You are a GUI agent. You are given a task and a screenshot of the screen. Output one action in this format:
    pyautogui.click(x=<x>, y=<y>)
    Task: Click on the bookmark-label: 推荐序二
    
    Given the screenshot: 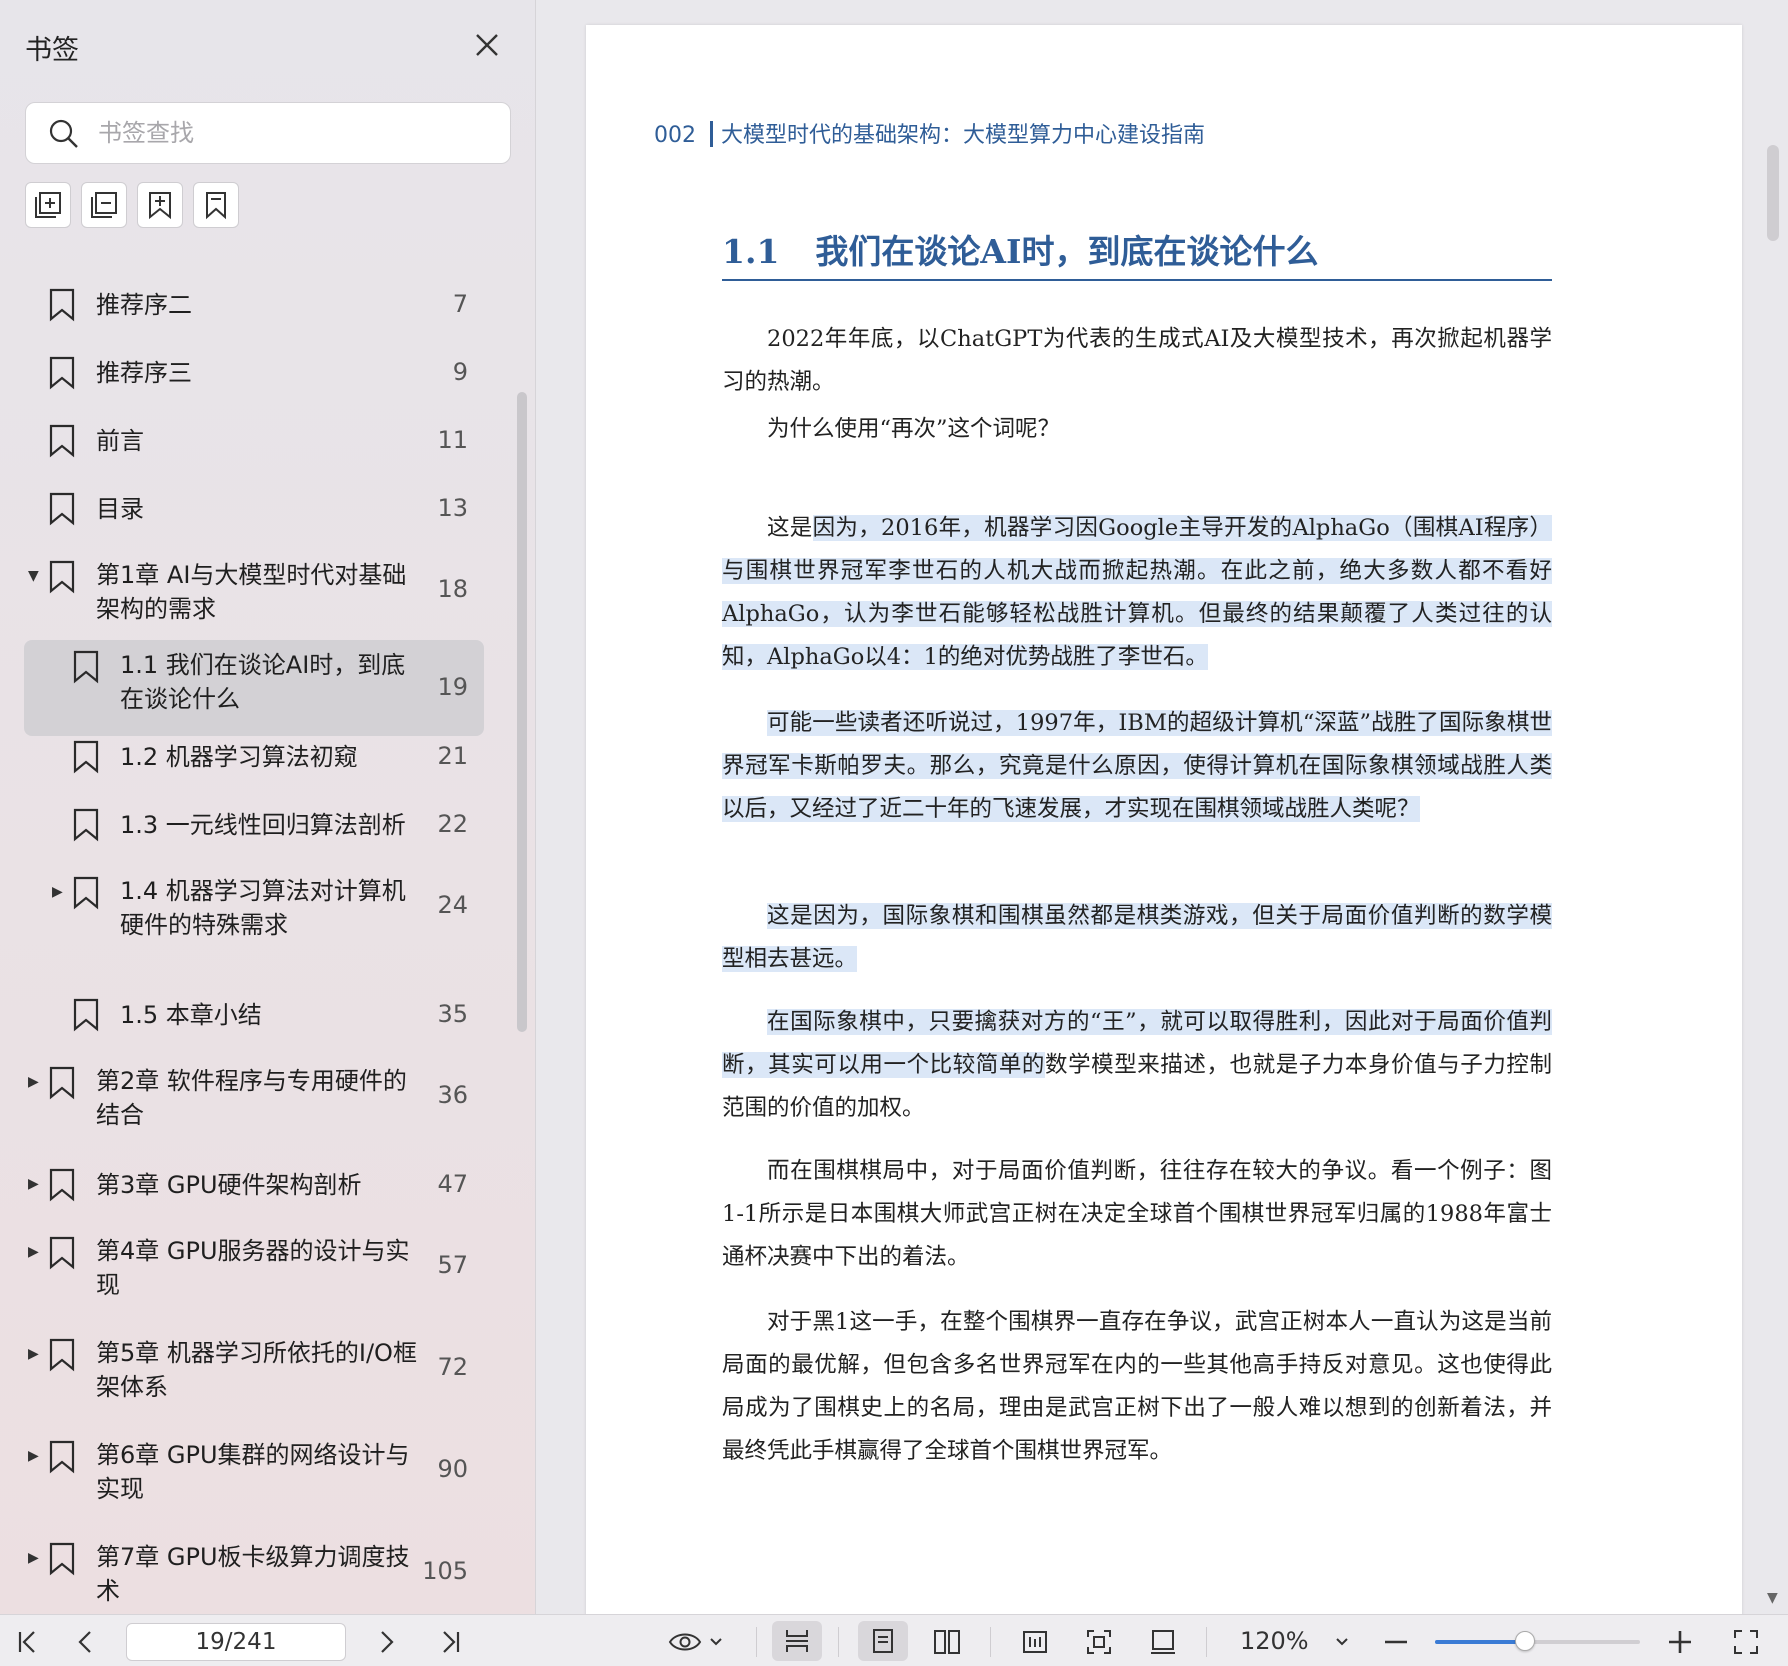 What is the action you would take?
    pyautogui.click(x=144, y=305)
    